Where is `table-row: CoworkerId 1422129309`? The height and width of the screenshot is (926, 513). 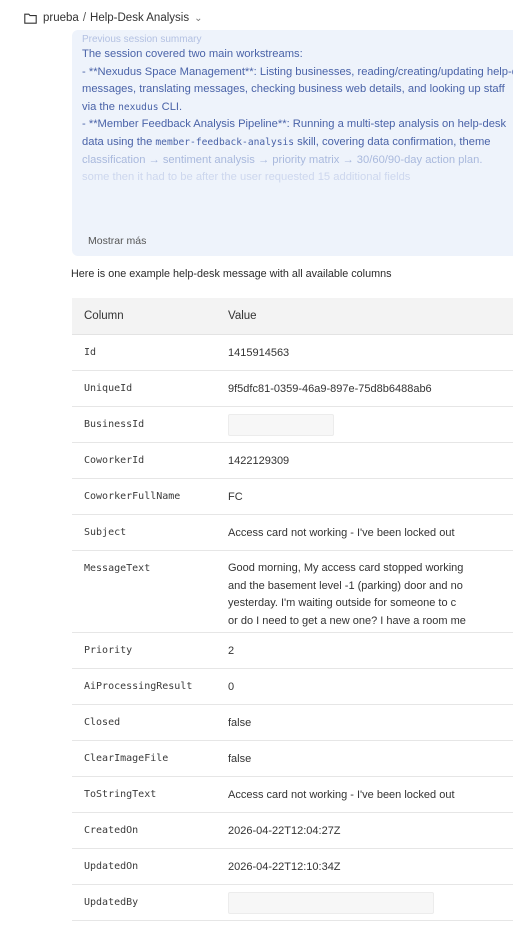
table-row: CoworkerId 1422129309 is located at coordinates (292, 461).